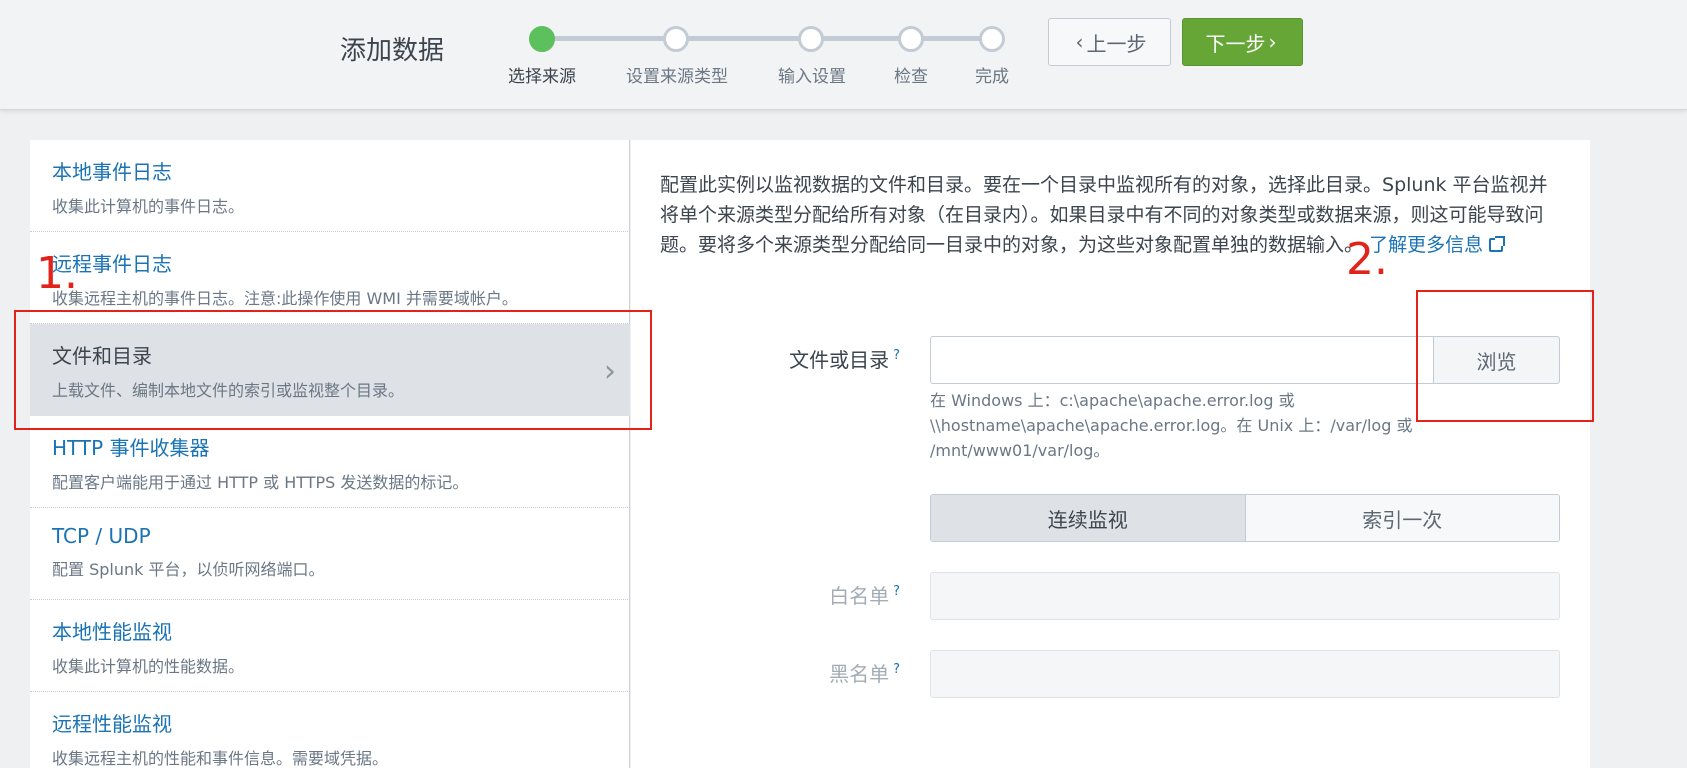 Image resolution: width=1687 pixels, height=768 pixels. I want to click on source-title: 远程事件日志, so click(112, 264).